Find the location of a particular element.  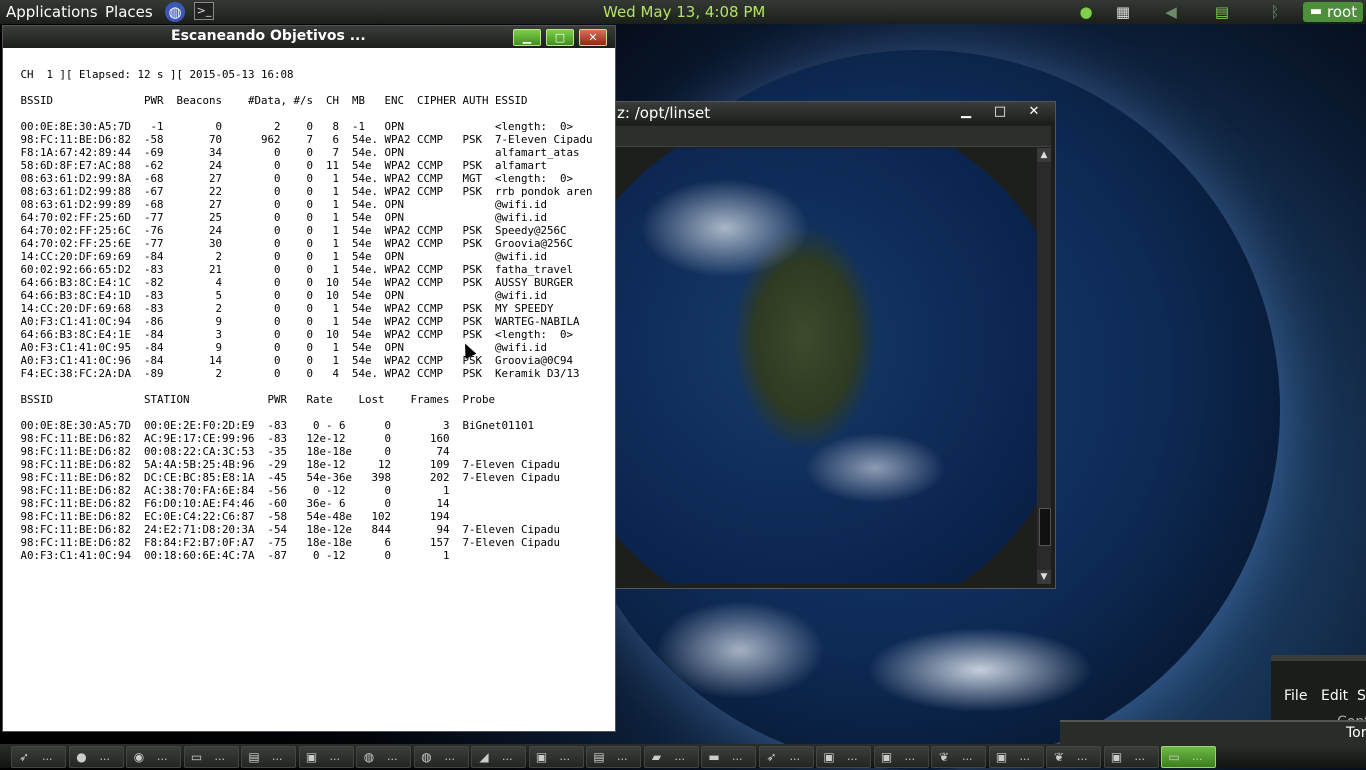

linset-minimize-button: ▁ is located at coordinates (966, 112).